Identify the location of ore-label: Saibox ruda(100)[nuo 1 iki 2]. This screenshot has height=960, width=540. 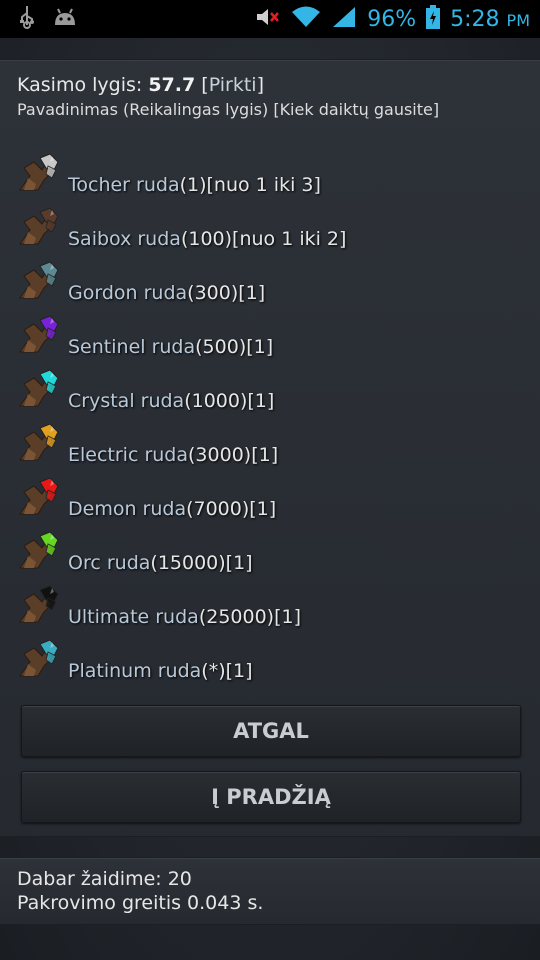
(207, 239).